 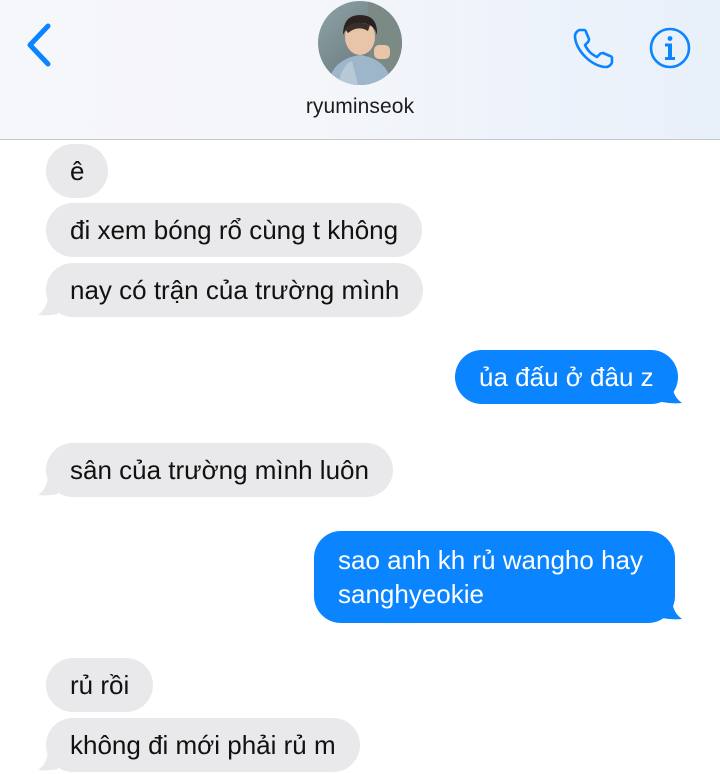 I want to click on phone-icon, so click(x=594, y=48).